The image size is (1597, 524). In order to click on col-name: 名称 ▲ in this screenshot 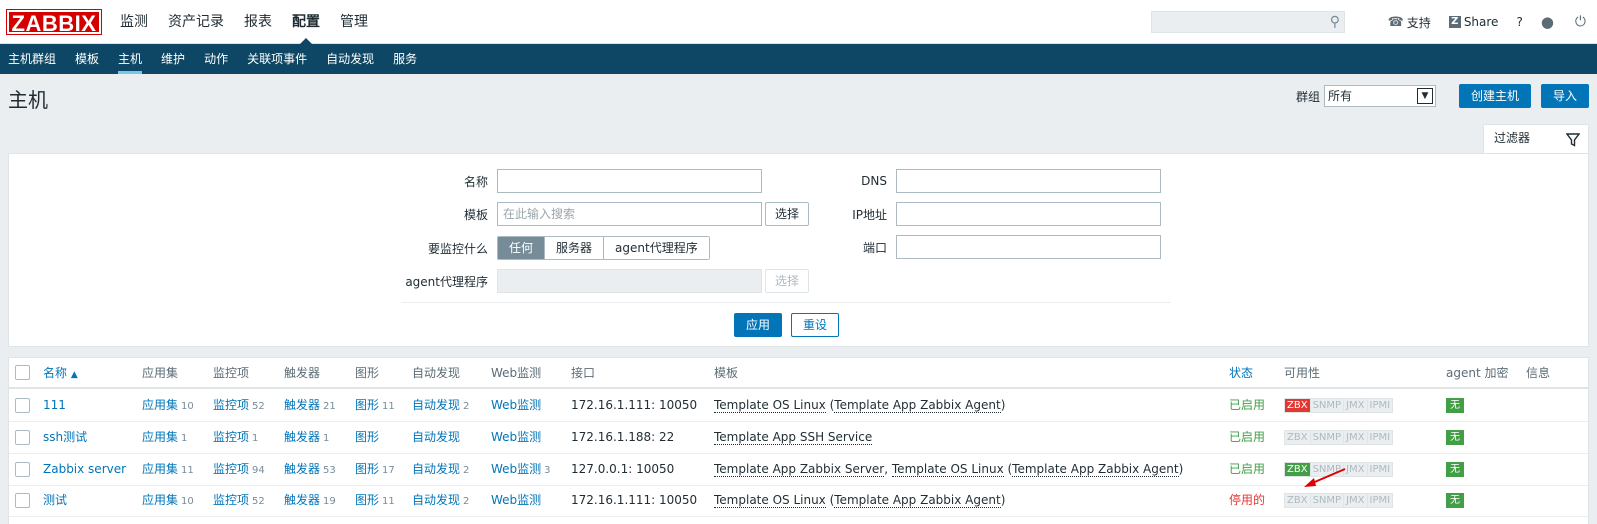, I will do `click(60, 374)`.